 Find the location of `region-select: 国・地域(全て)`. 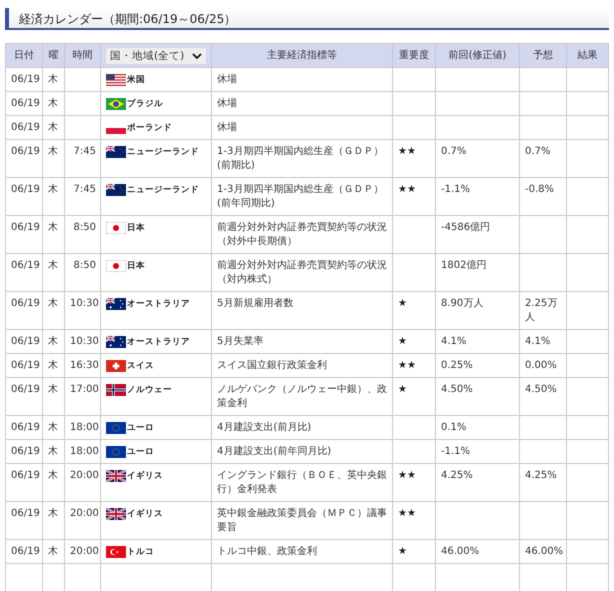

region-select: 国・地域(全て) is located at coordinates (156, 56).